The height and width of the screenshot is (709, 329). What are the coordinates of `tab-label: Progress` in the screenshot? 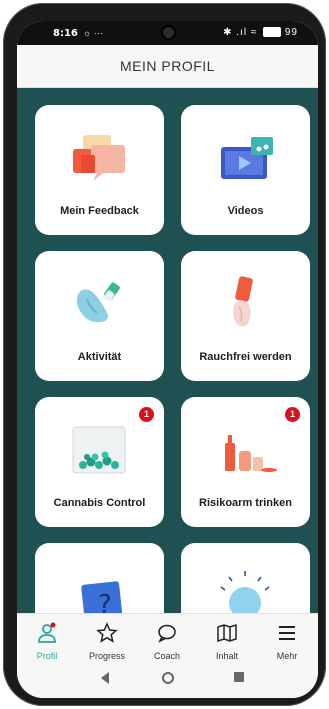 It's located at (106, 656).